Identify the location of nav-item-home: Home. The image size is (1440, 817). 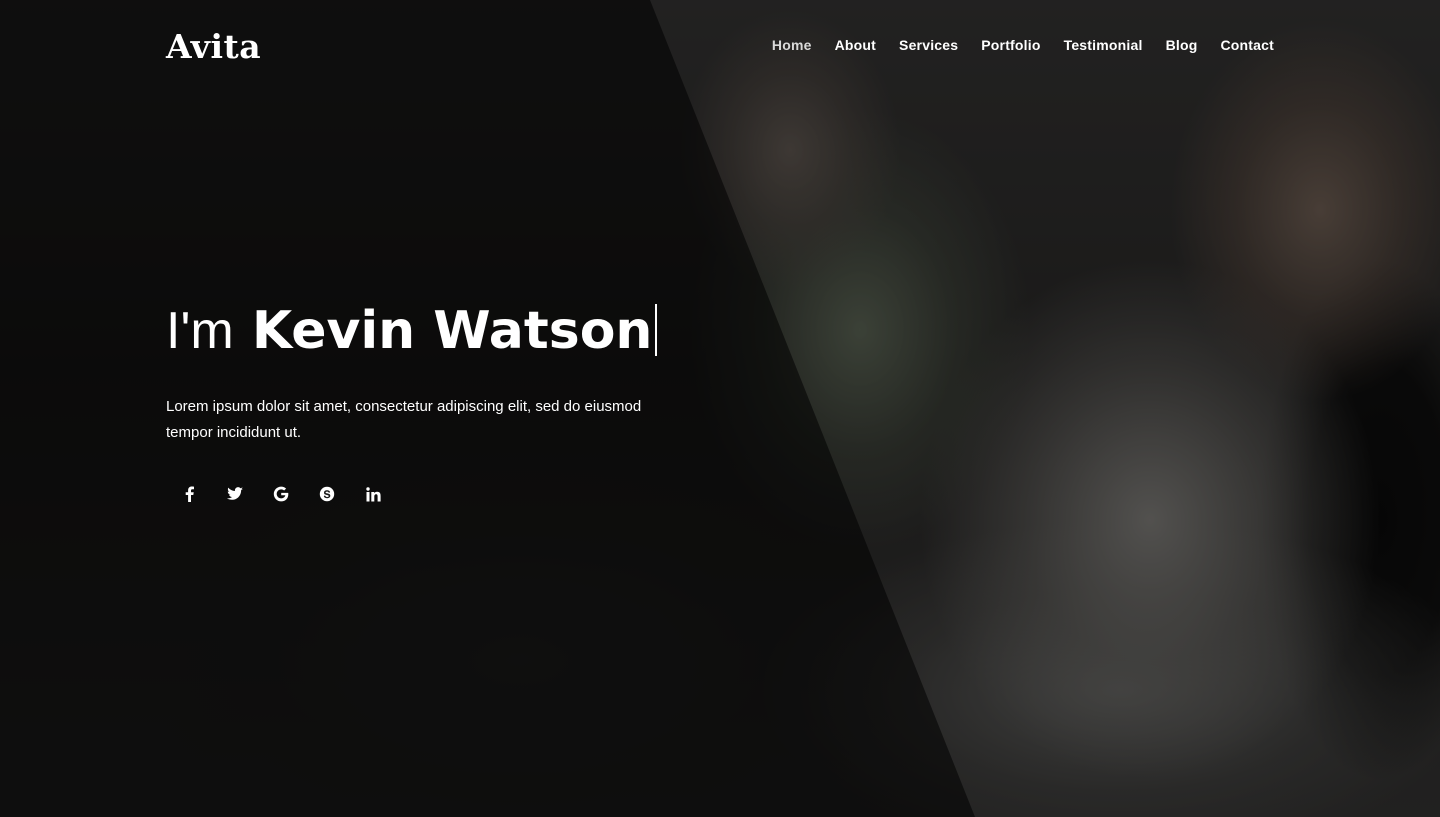
(792, 46).